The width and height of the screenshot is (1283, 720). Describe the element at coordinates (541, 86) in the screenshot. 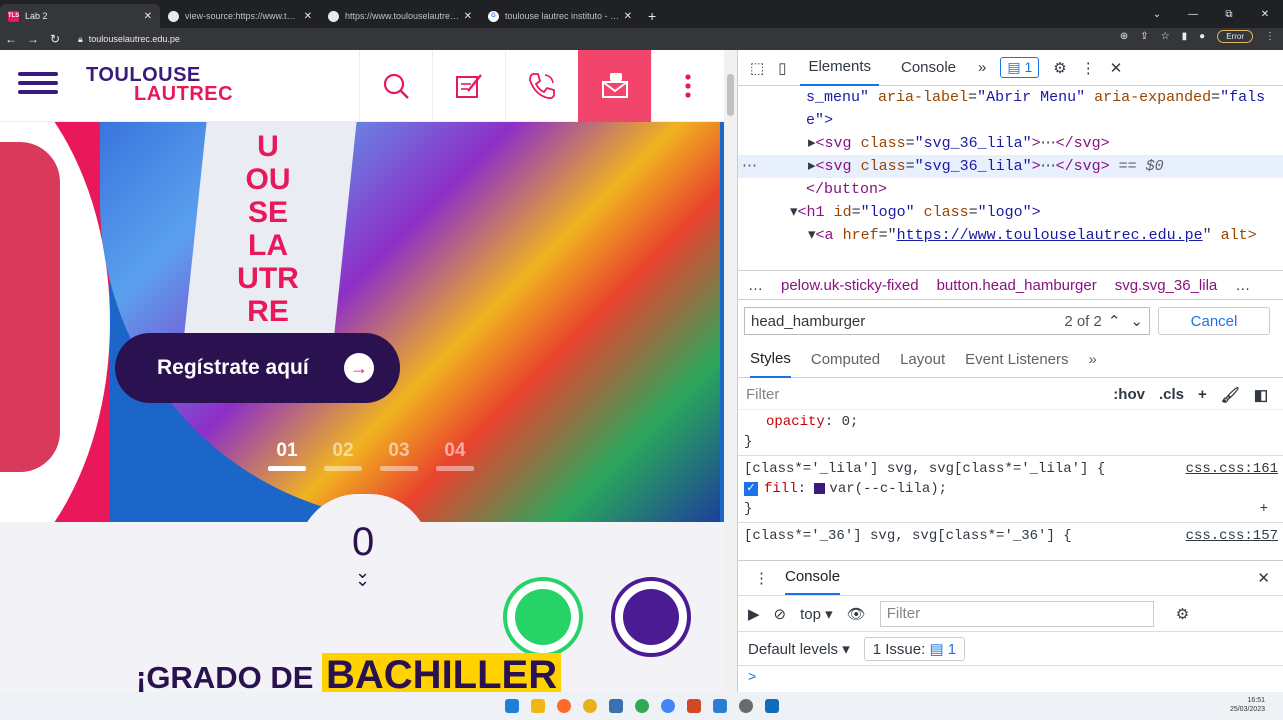

I see `phone-icon` at that location.